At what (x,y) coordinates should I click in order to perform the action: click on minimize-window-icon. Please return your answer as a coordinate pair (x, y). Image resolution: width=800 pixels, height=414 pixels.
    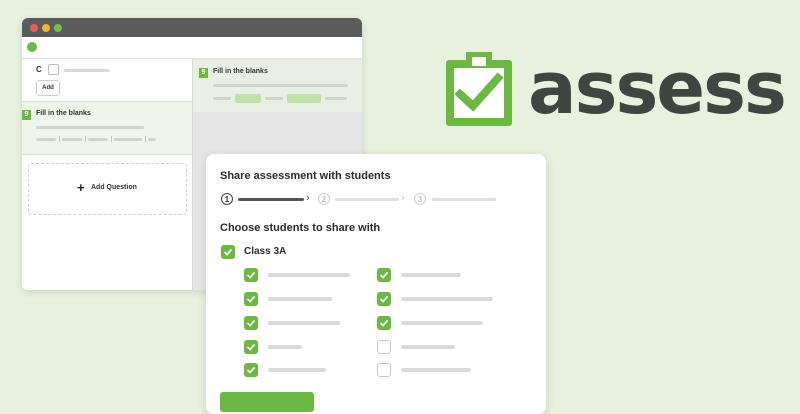
    Looking at the image, I should click on (46, 28).